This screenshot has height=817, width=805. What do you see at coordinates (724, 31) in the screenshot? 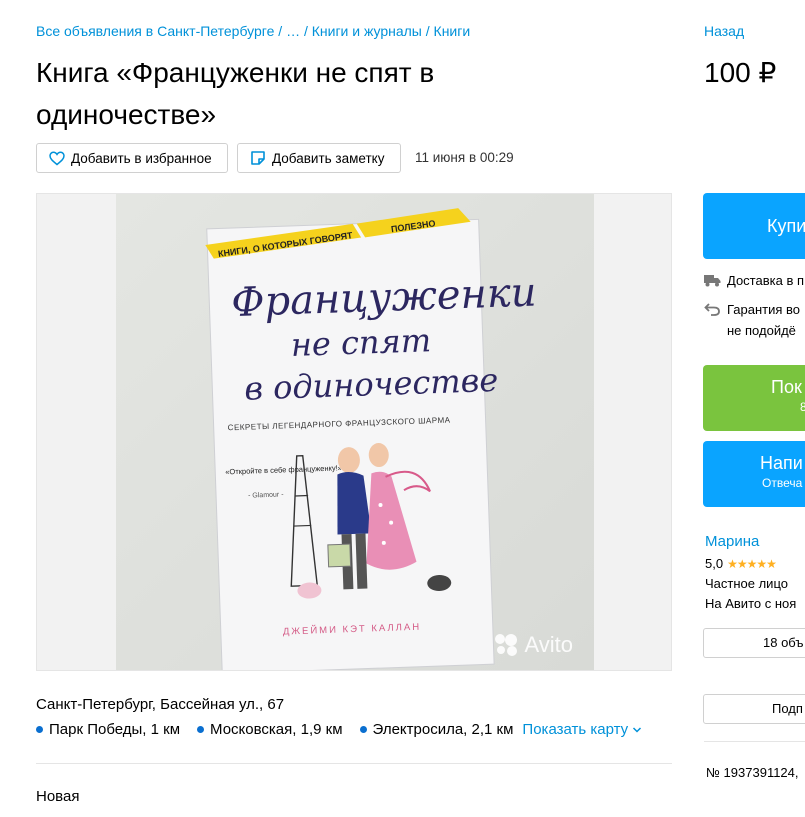
I see `back-link: Назад` at bounding box center [724, 31].